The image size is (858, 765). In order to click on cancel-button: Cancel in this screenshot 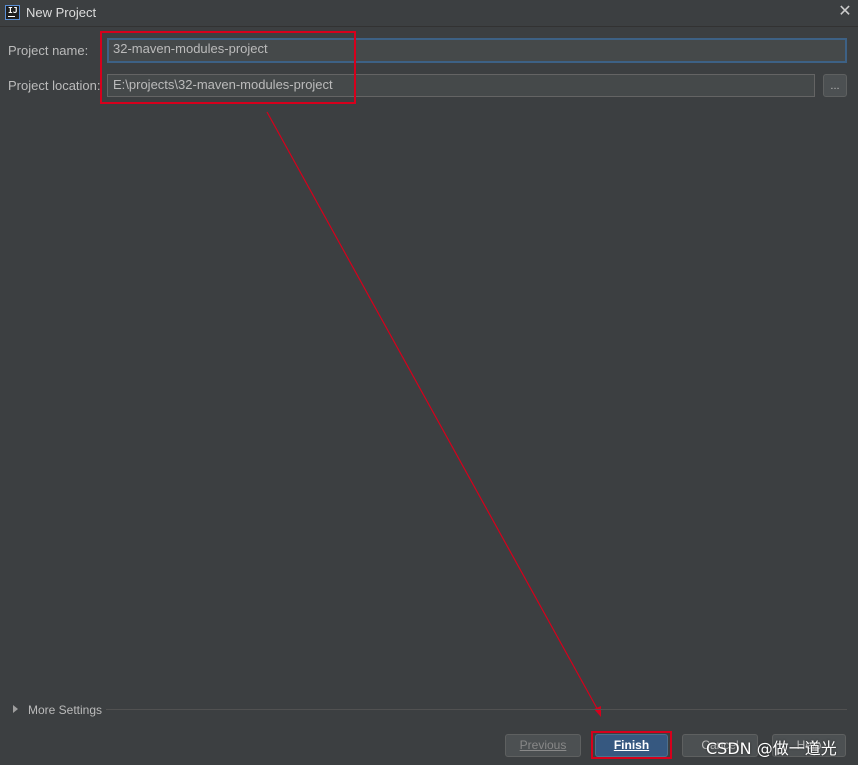, I will do `click(720, 745)`.